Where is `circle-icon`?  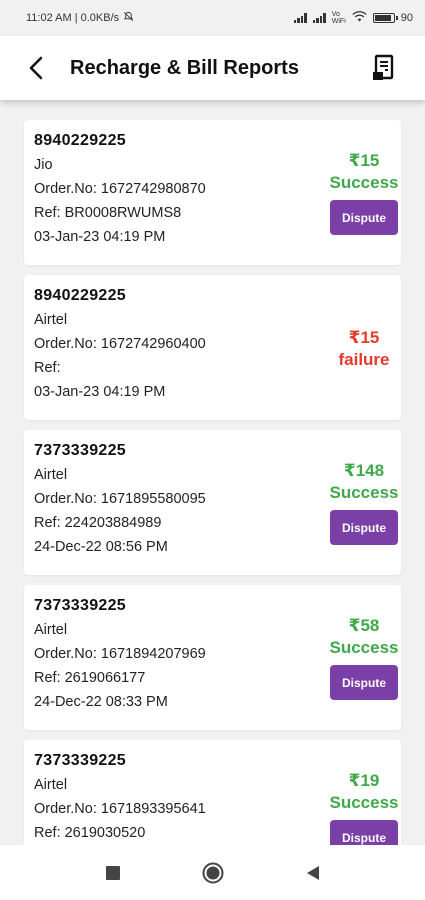
circle-icon is located at coordinates (212, 872).